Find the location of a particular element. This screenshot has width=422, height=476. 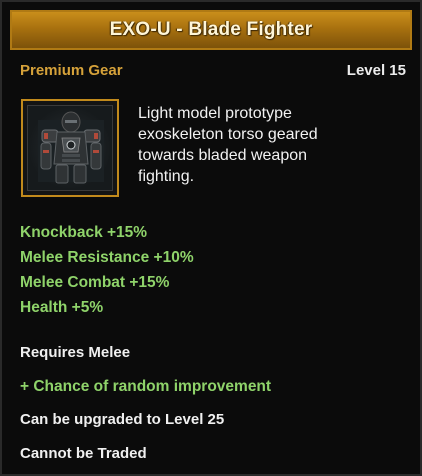

item-subheader: Premium Gear Level 15 is located at coordinates (213, 70).